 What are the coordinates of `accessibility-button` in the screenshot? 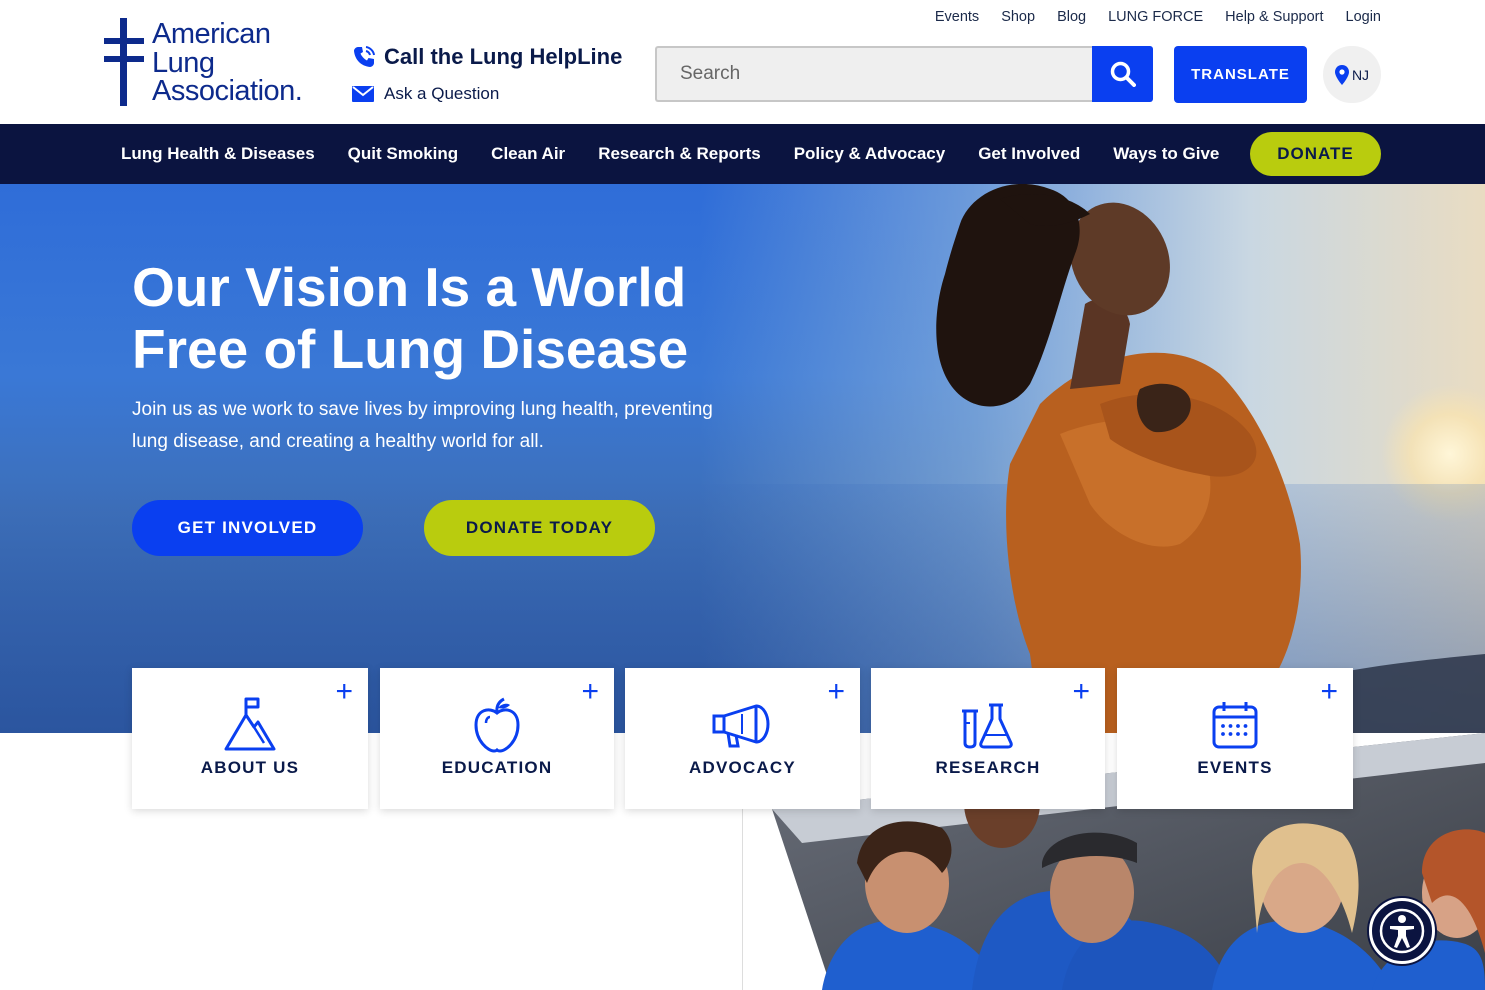 It's located at (1402, 931).